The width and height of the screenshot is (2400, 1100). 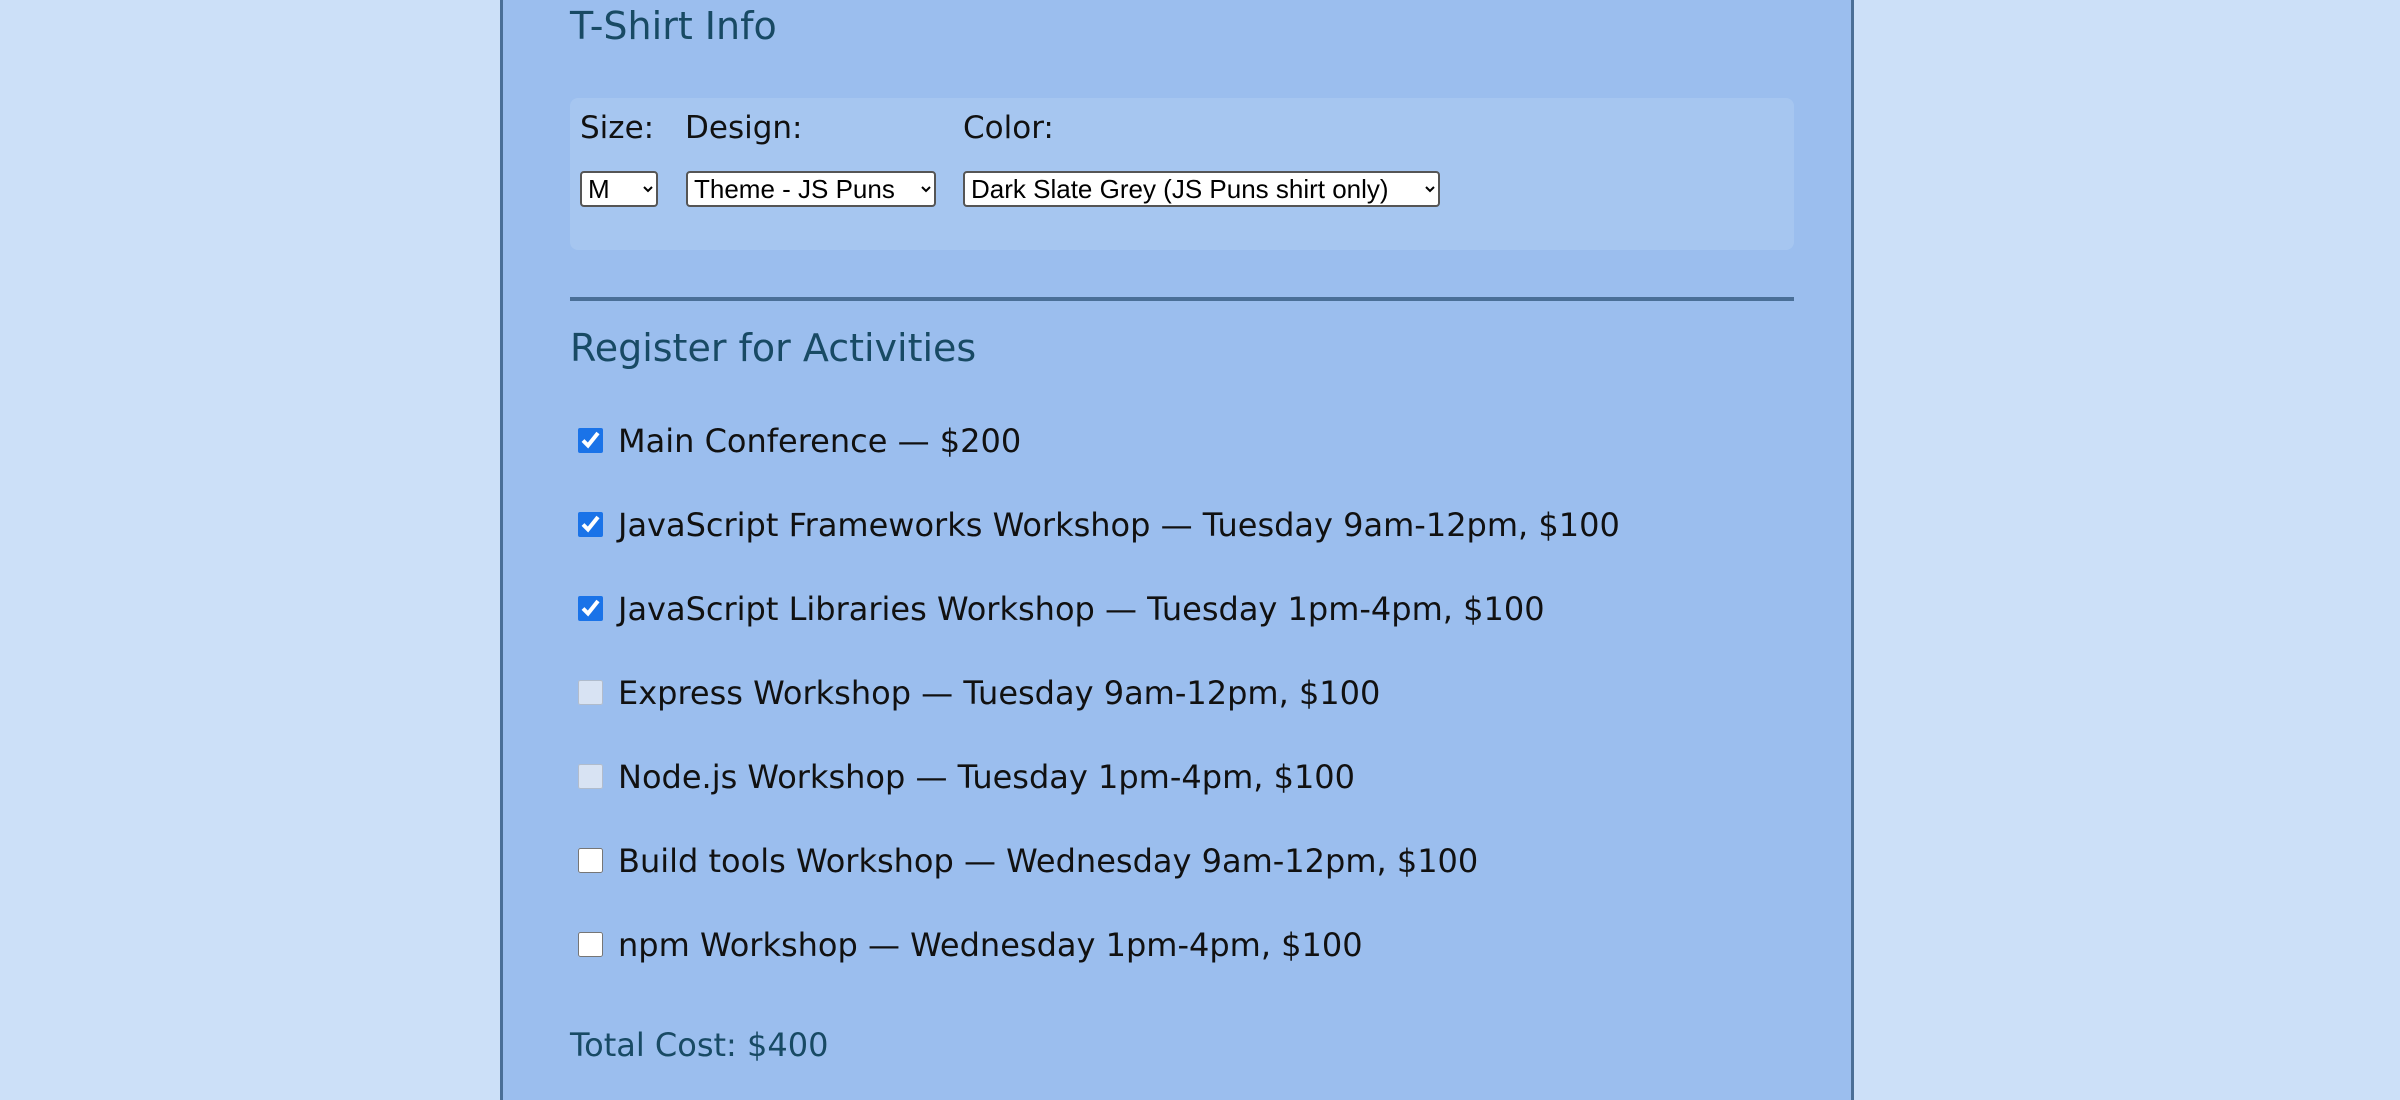 I want to click on design-select: Theme - JS Puns, so click(x=811, y=189).